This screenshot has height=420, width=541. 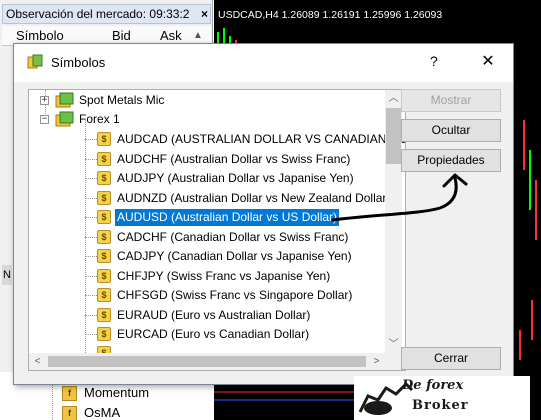 I want to click on symbol-label: AUDUSD (Australian Dollar vs US Dollar), so click(x=227, y=217).